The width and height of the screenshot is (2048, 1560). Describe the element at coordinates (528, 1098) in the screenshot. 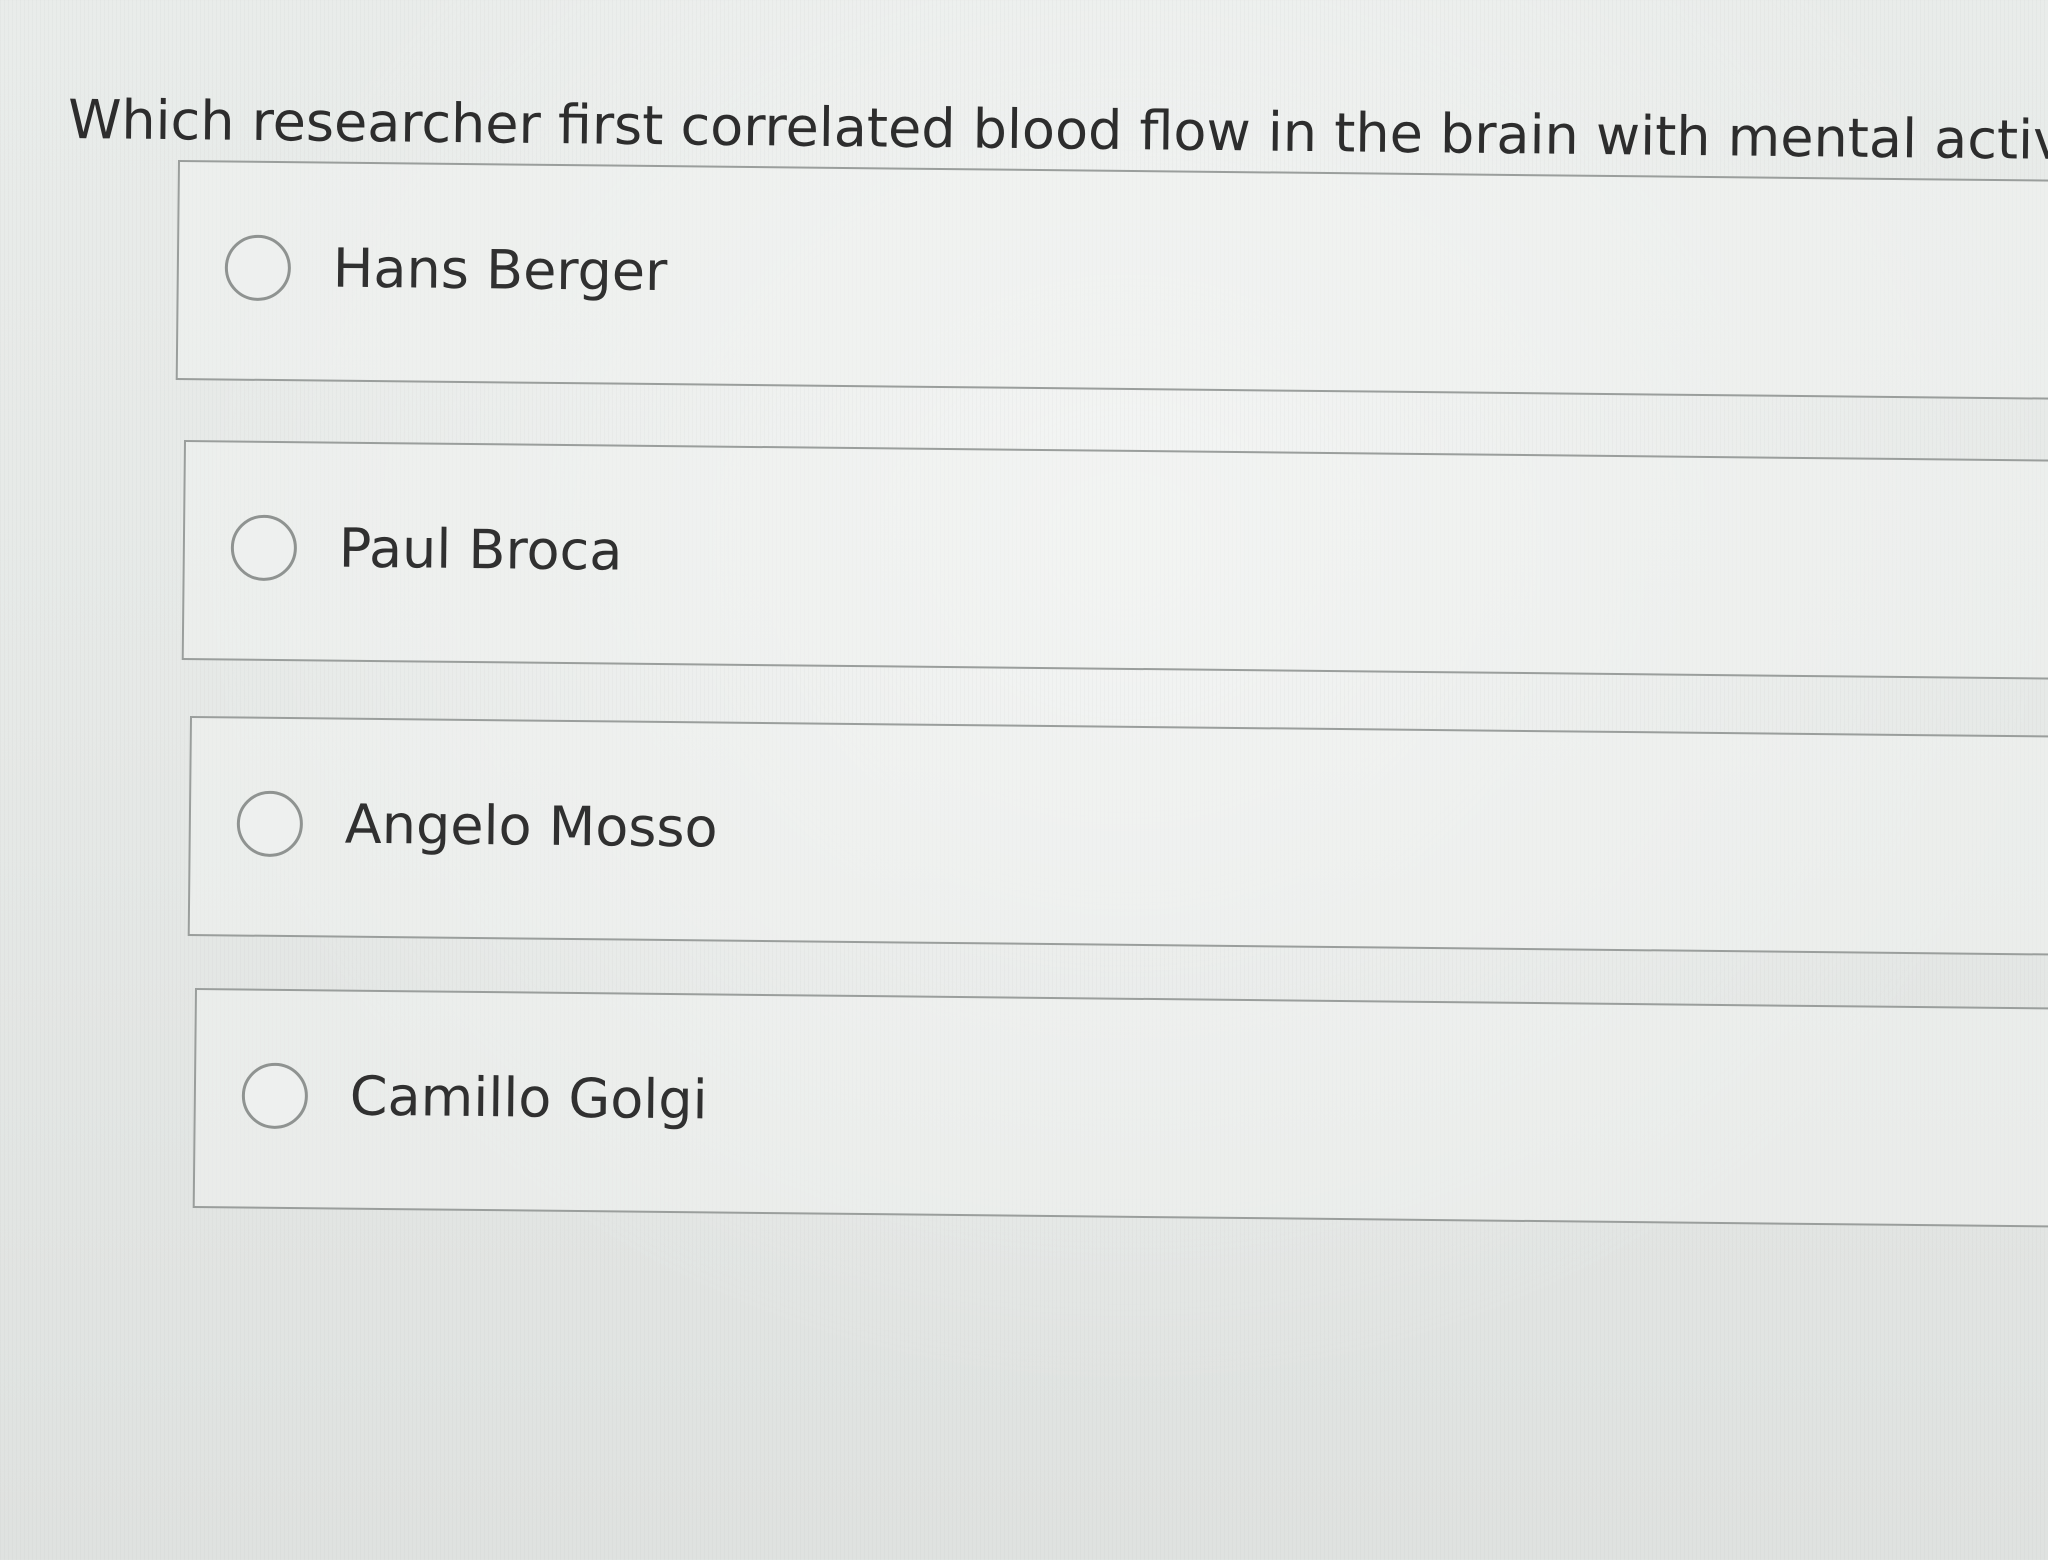

I see `option-label: Camillo Golgi` at that location.